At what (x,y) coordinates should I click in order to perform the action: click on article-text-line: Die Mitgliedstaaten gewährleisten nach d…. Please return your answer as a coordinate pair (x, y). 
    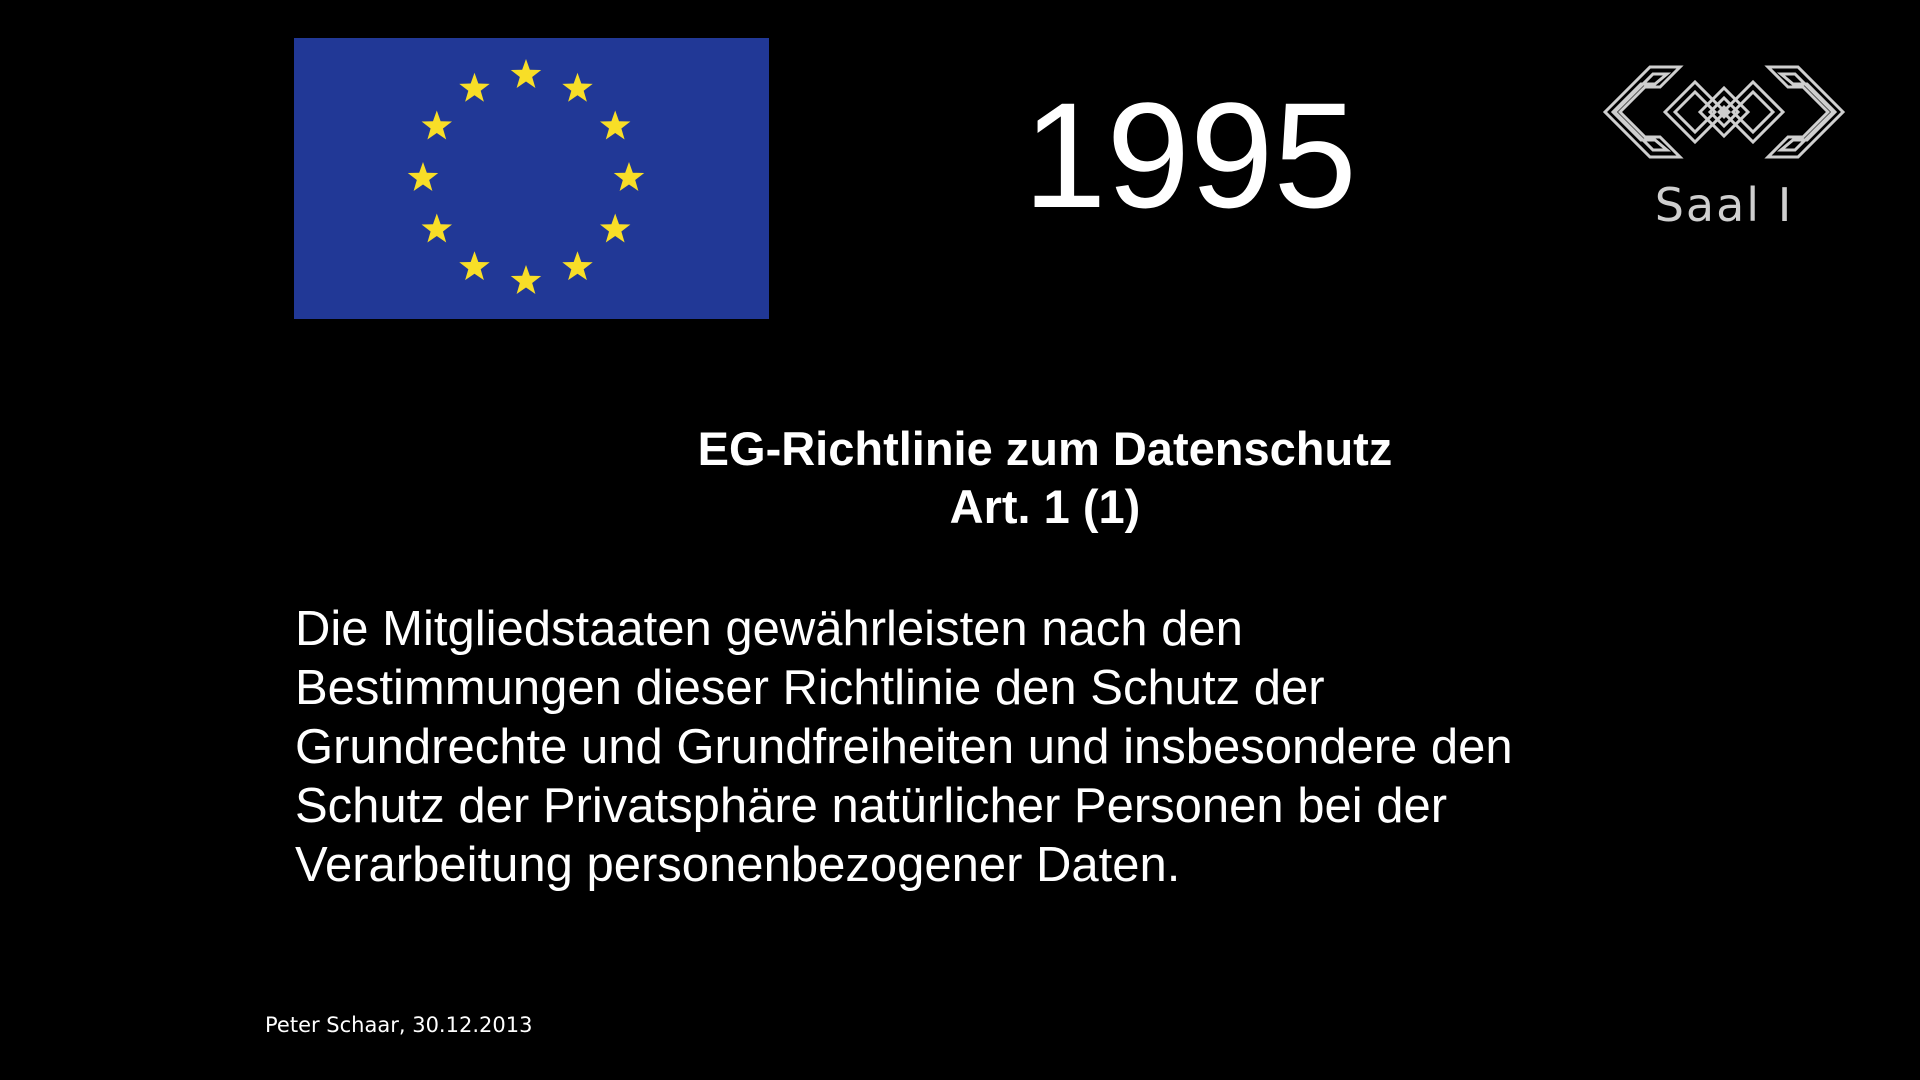
    Looking at the image, I should click on (769, 629).